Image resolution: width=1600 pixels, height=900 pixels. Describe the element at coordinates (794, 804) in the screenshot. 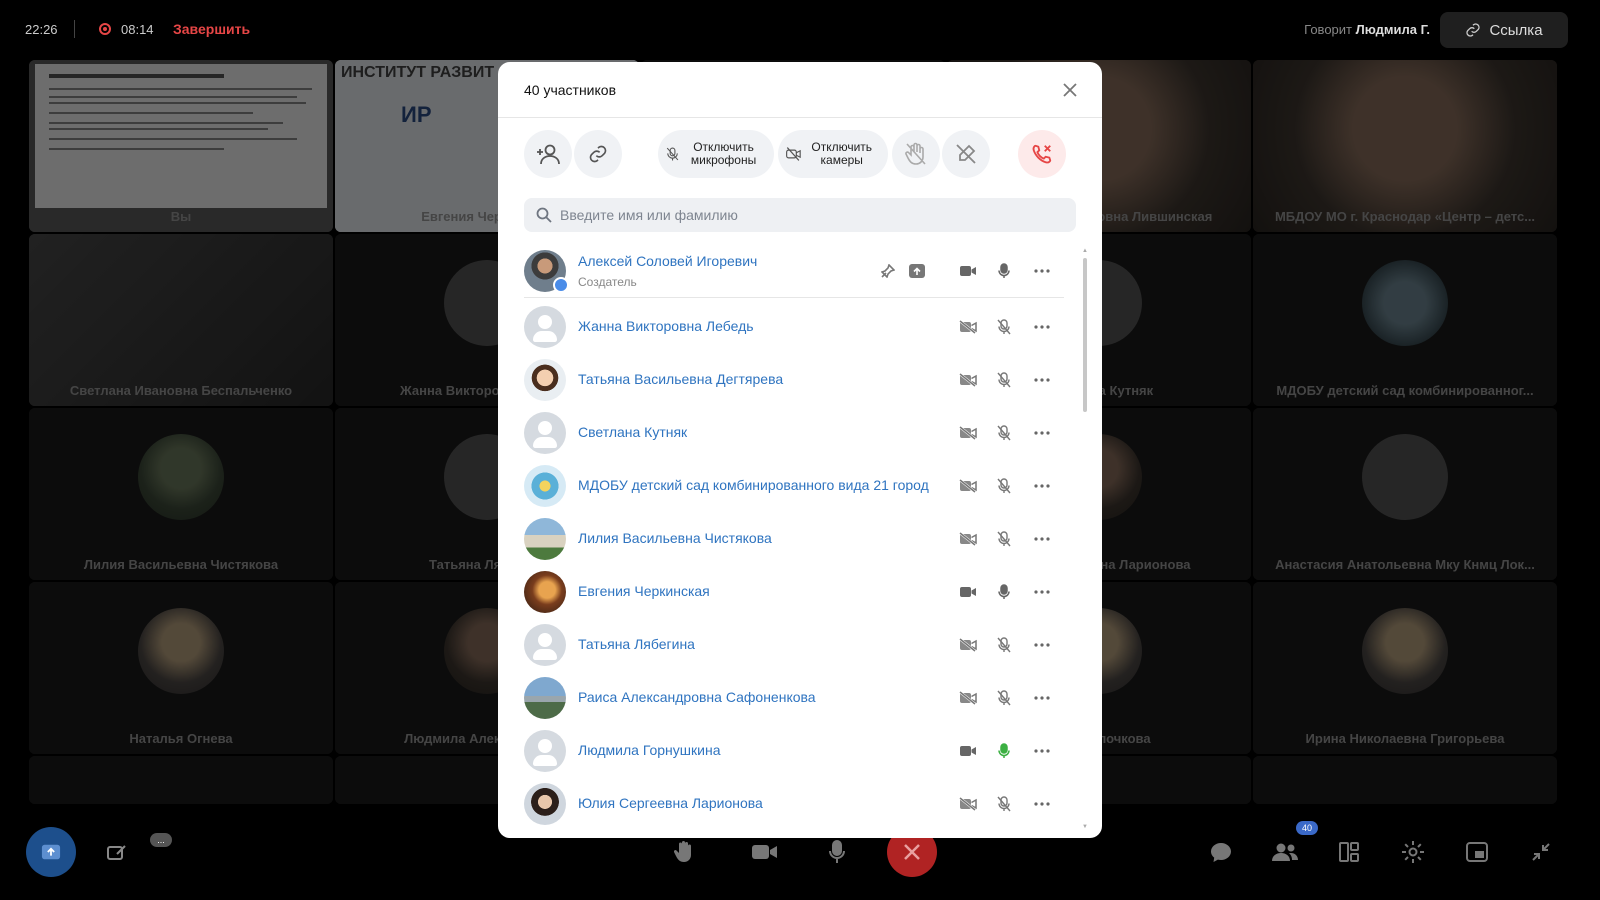

I see `participant-row: Юлия Сергеевна Ларионова` at that location.